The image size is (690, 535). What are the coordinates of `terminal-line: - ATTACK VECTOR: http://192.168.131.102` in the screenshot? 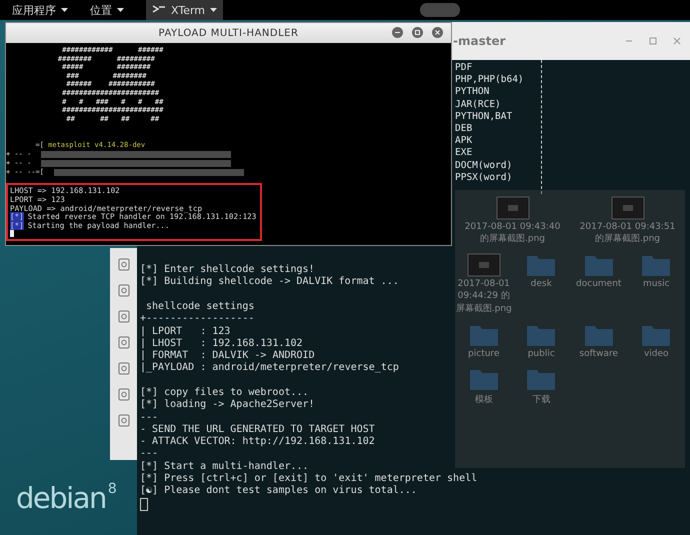 It's located at (257, 442).